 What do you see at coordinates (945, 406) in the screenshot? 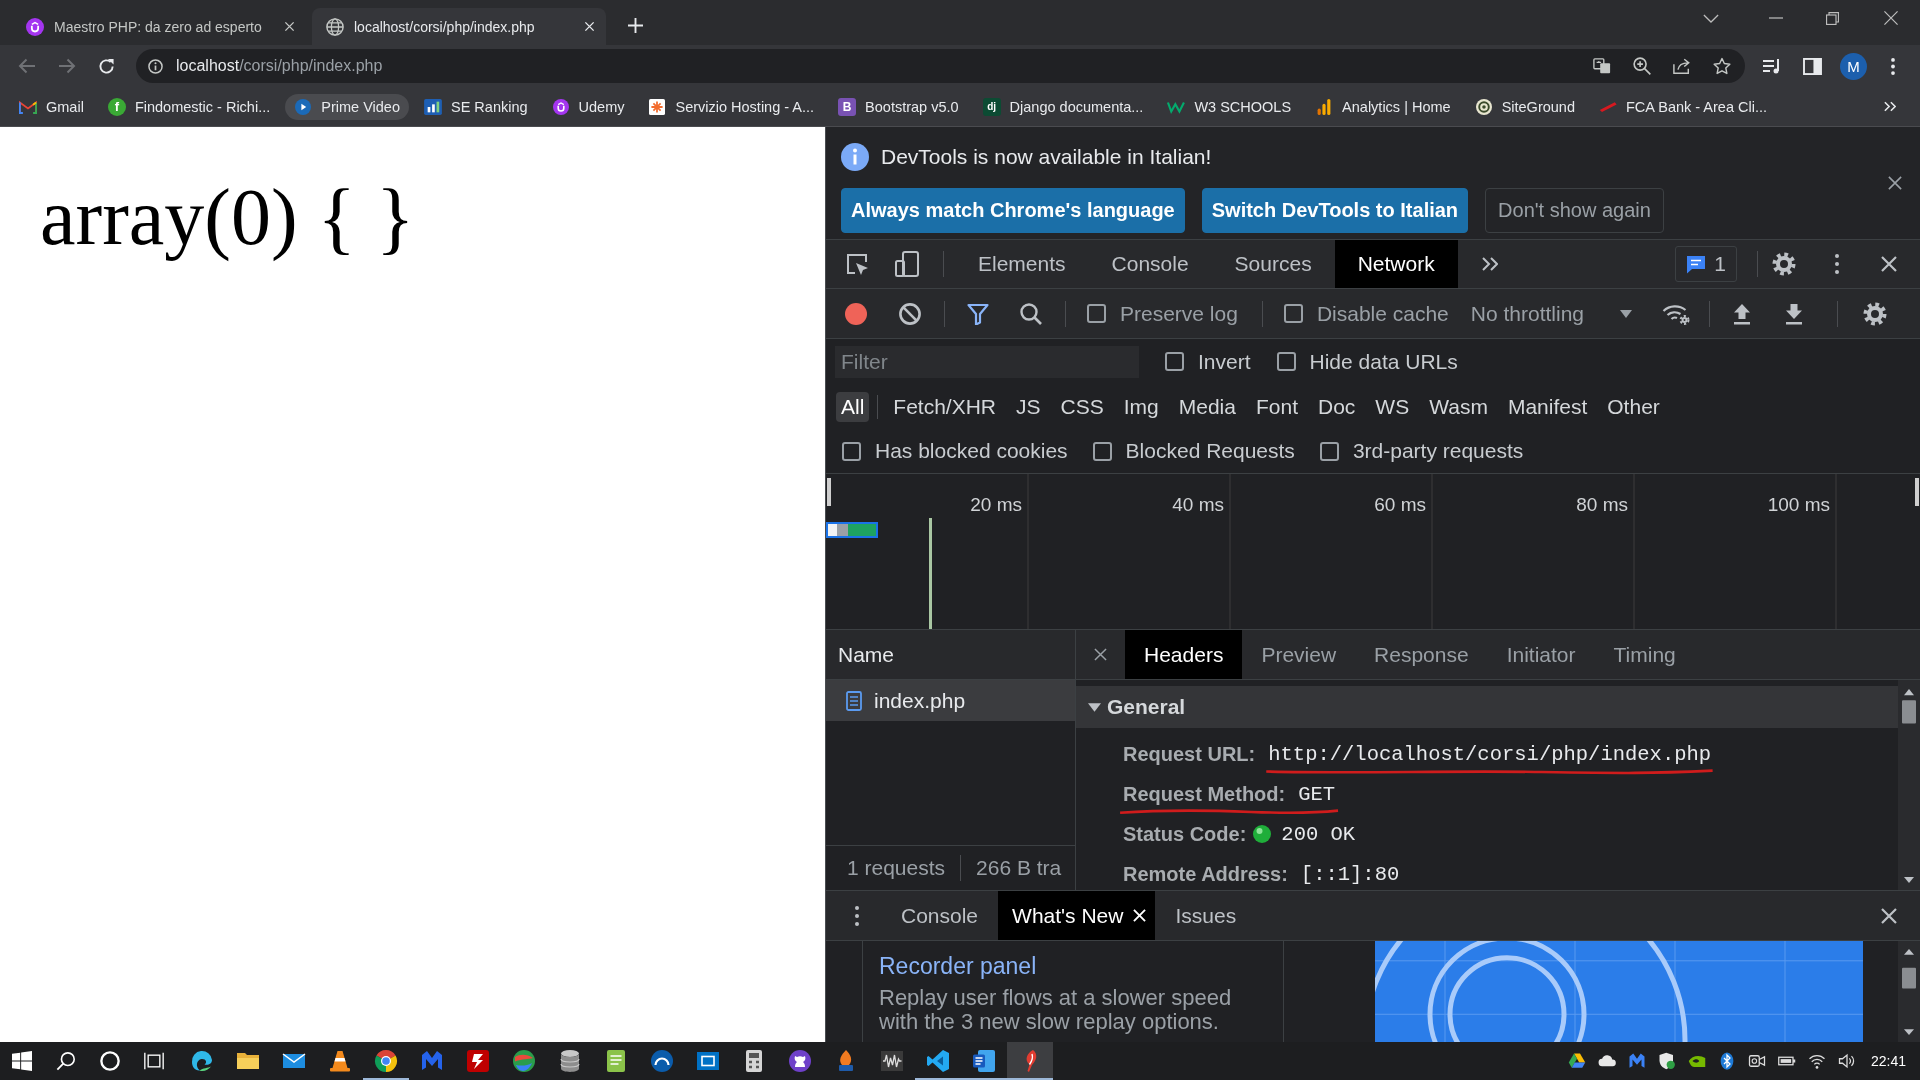
I see `type-filter-button: Fetch/XHR` at bounding box center [945, 406].